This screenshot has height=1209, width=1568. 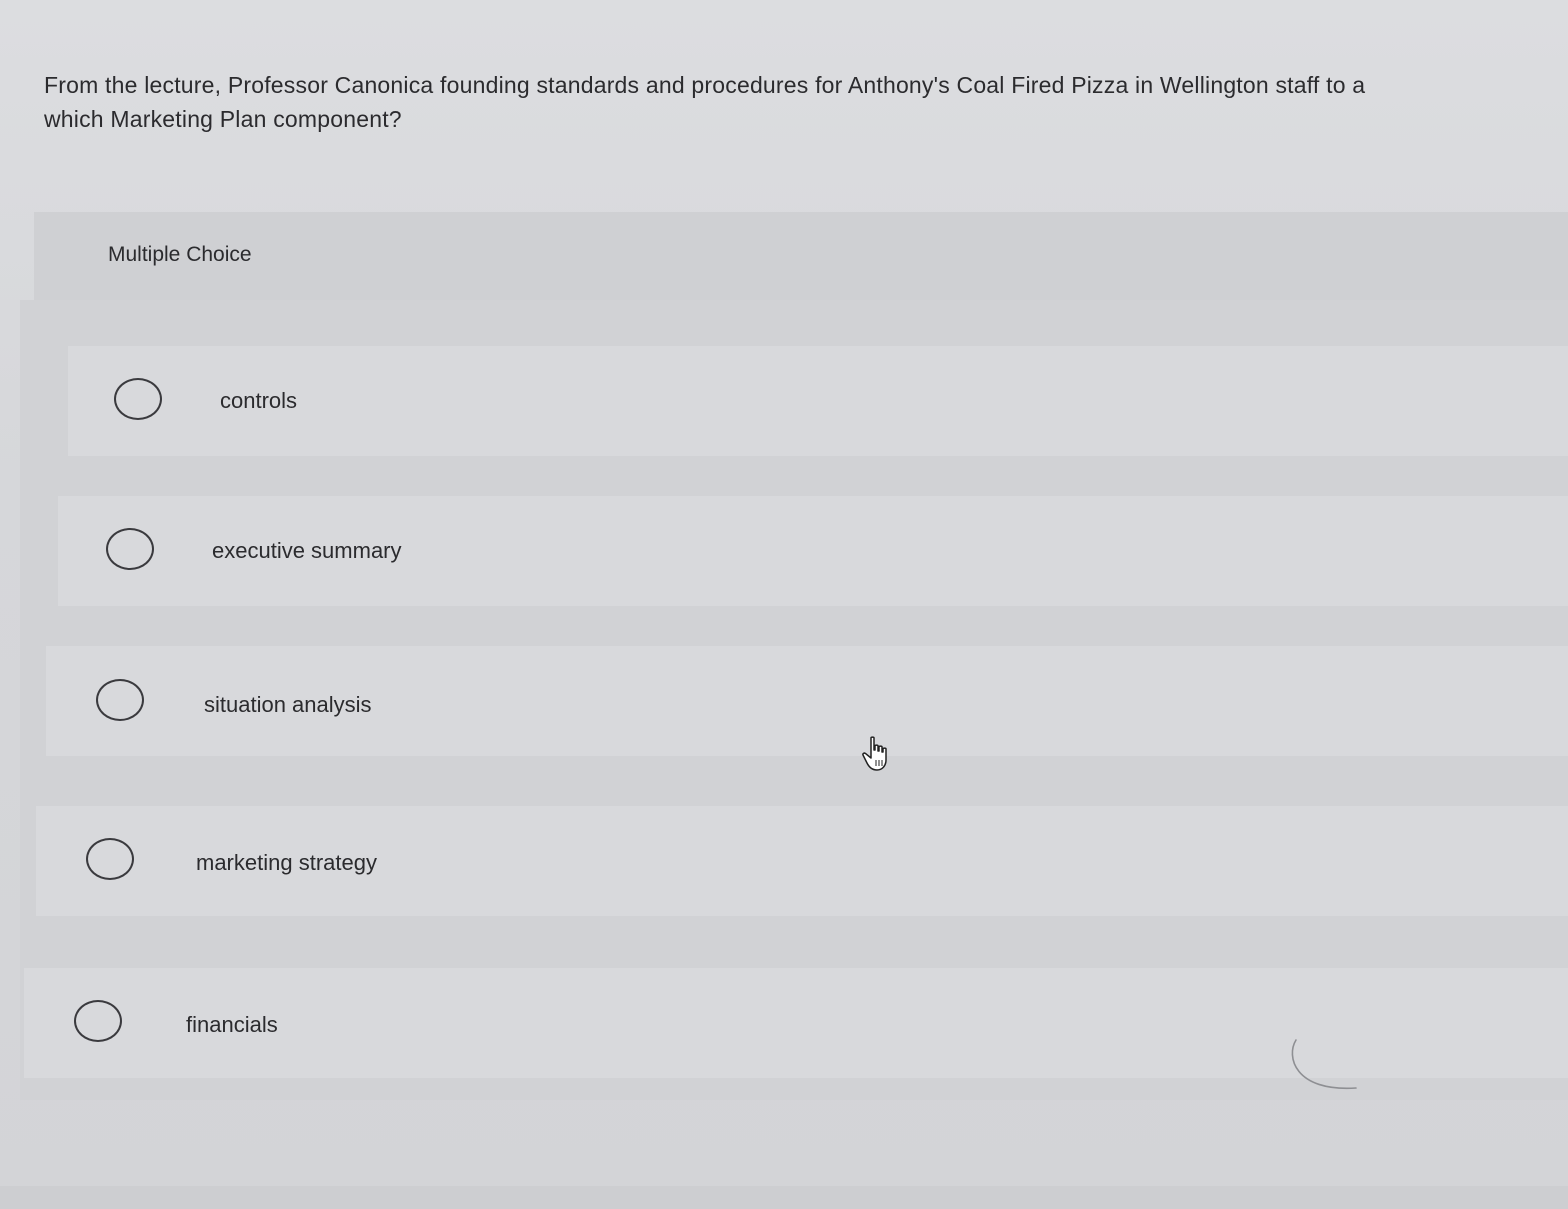 What do you see at coordinates (259, 400) in the screenshot?
I see `option-label: controls` at bounding box center [259, 400].